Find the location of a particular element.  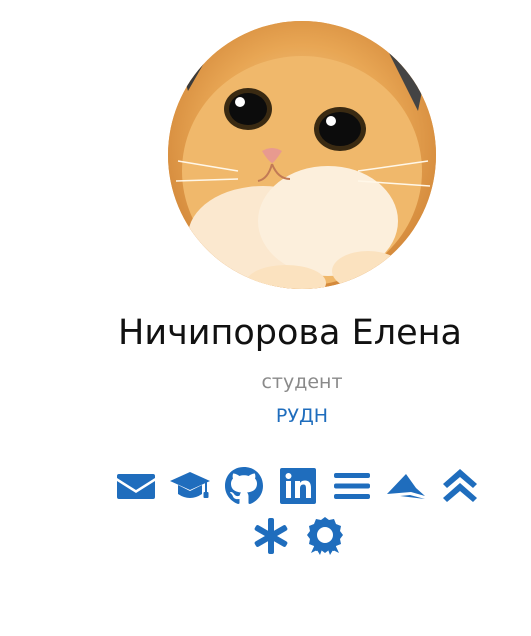

paper-plane-icon is located at coordinates (406, 486).